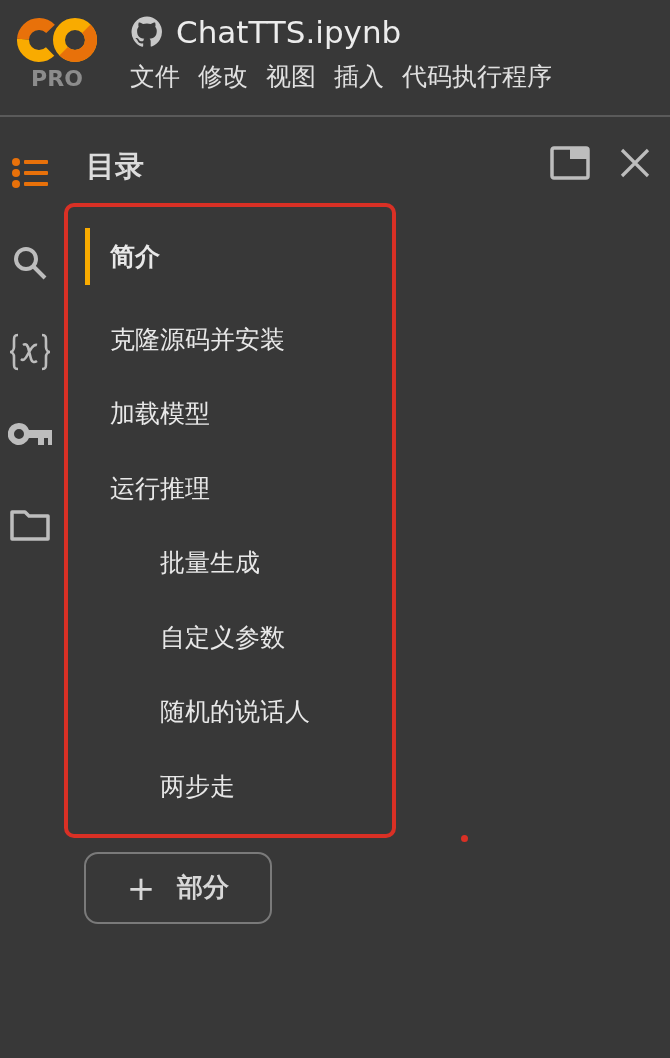  I want to click on list-icon, so click(30, 173).